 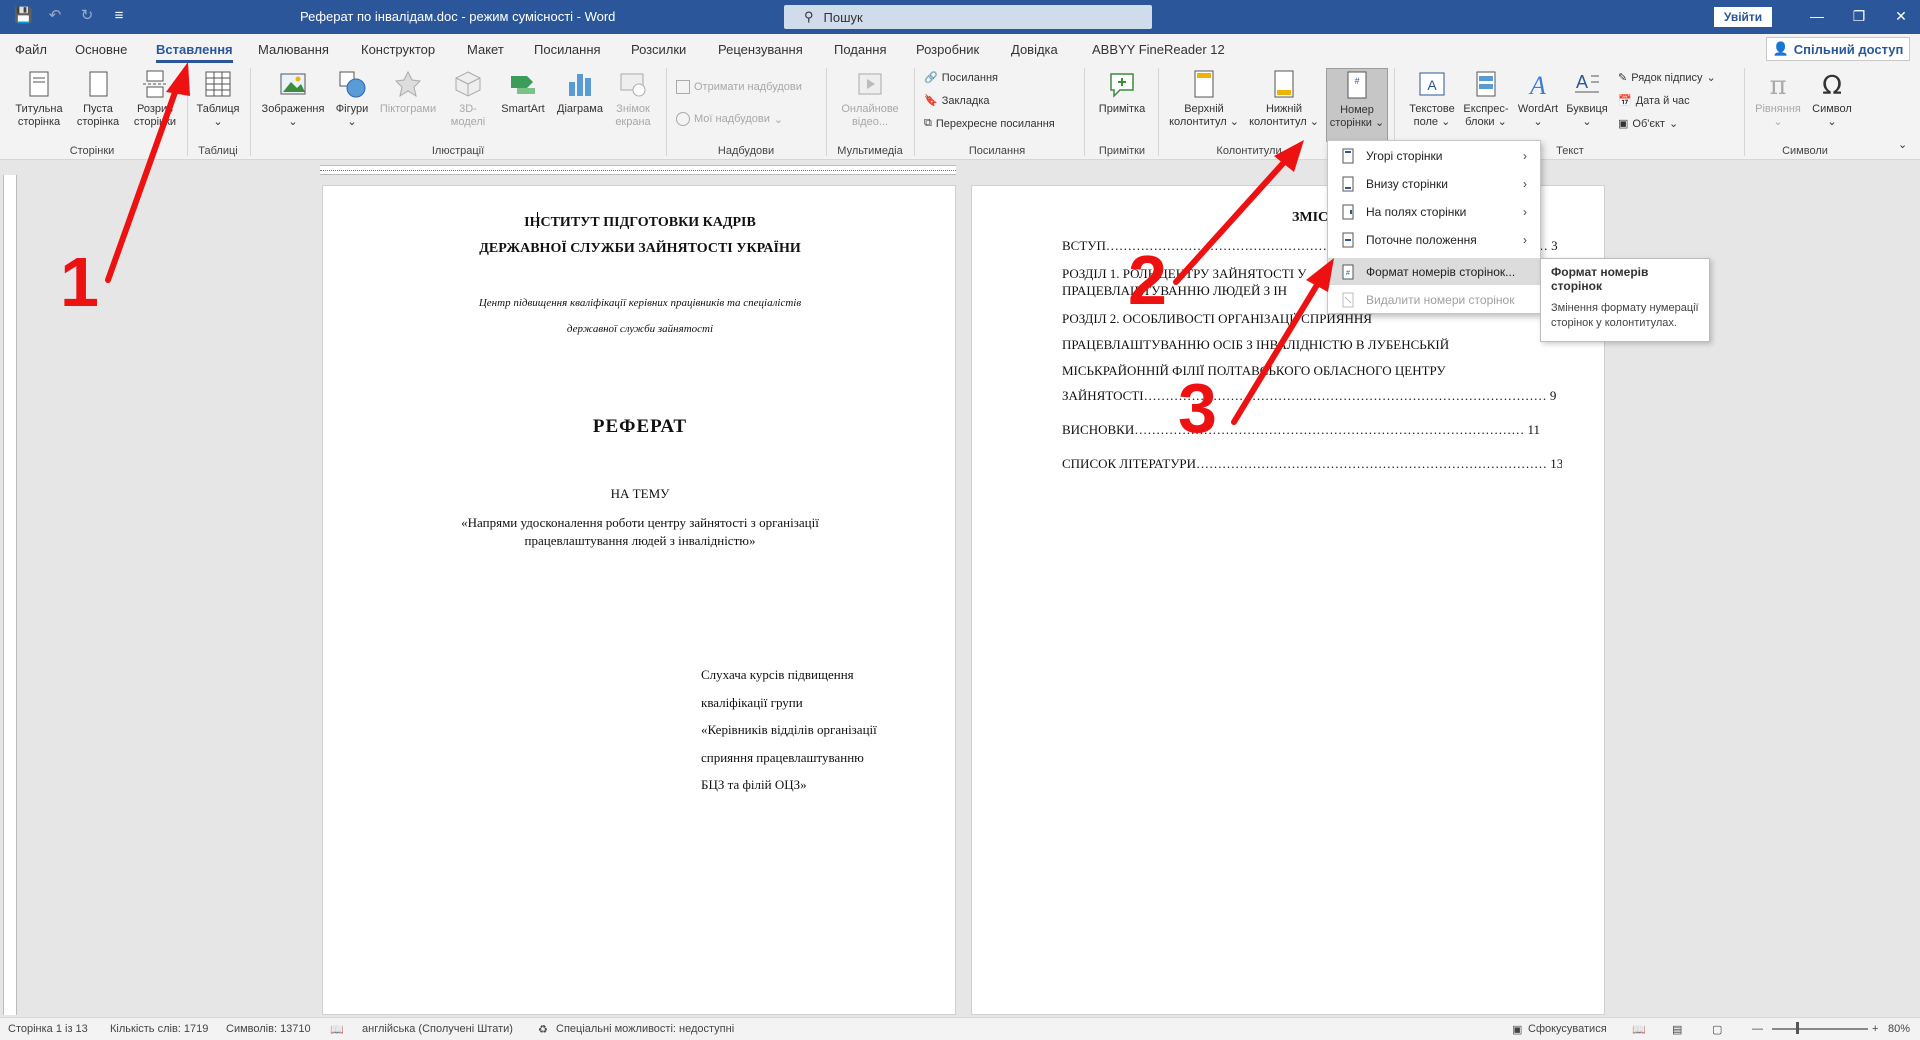 What do you see at coordinates (1757, 1029) in the screenshot?
I see `zoom-out-icon: —` at bounding box center [1757, 1029].